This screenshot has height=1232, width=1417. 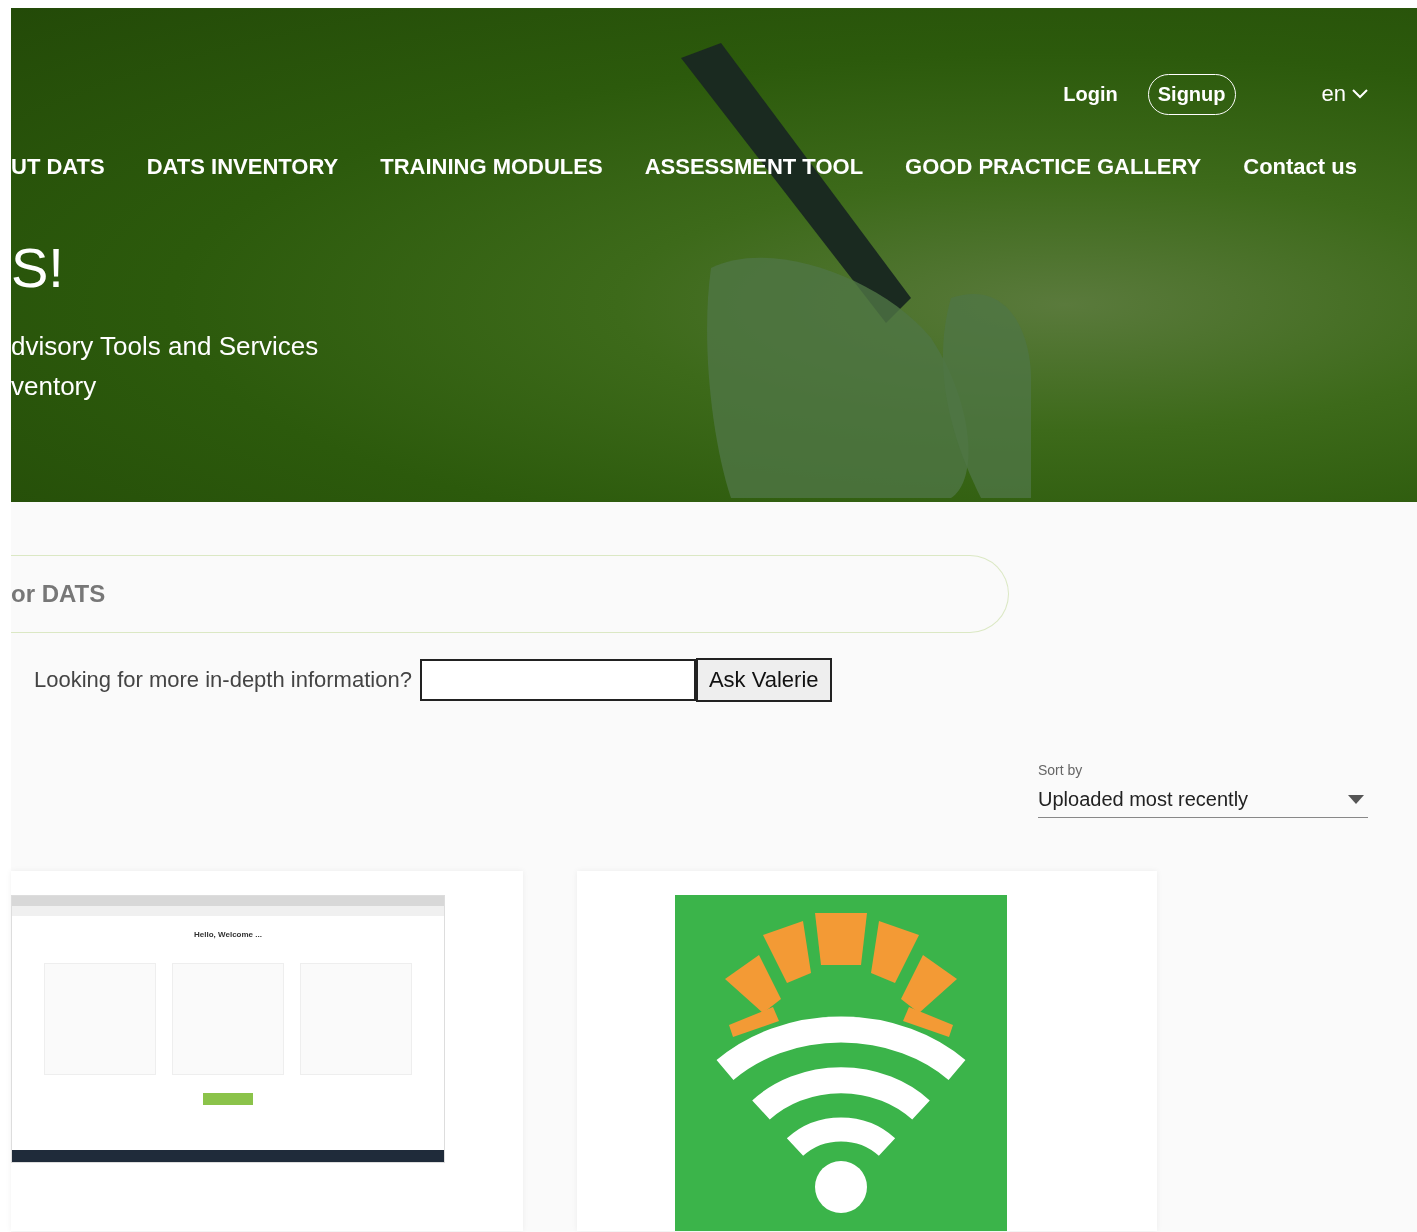 I want to click on question-input, so click(x=557, y=680).